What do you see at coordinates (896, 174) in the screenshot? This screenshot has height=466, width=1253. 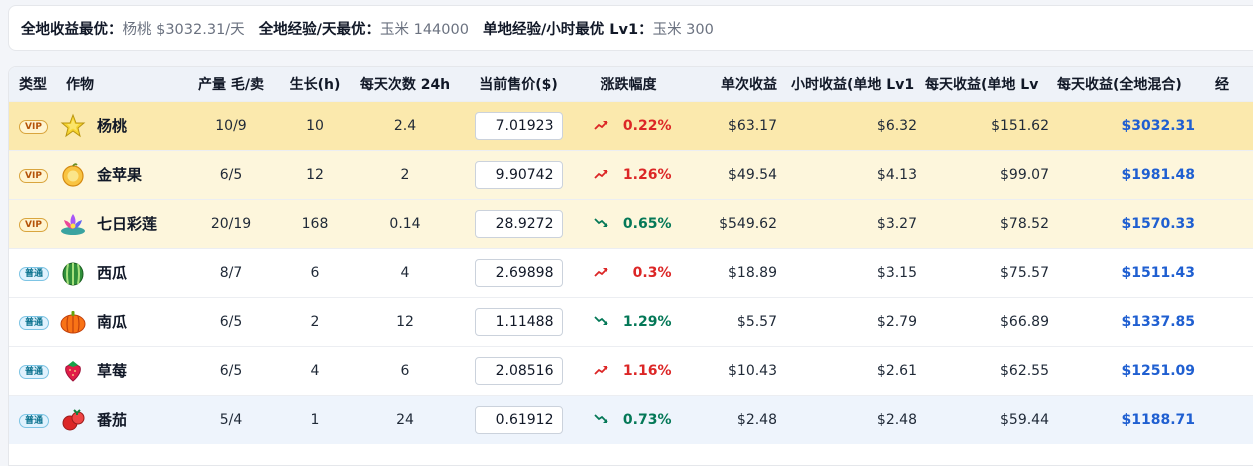 I see `hourly-income-cell: $4.13` at bounding box center [896, 174].